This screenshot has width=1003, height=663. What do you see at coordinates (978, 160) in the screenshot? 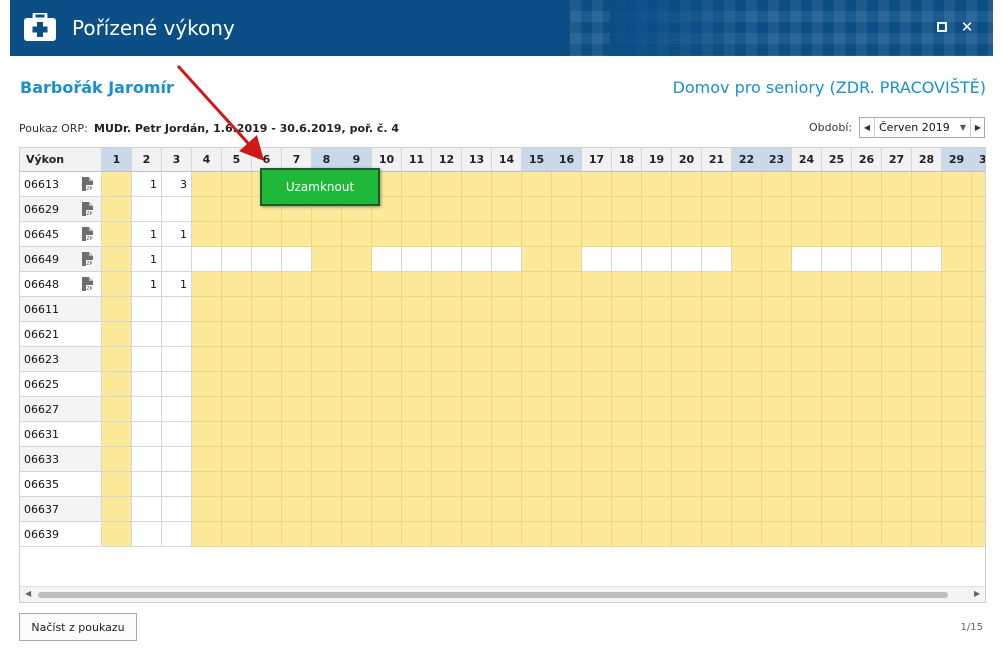
I see `day-header: 30` at bounding box center [978, 160].